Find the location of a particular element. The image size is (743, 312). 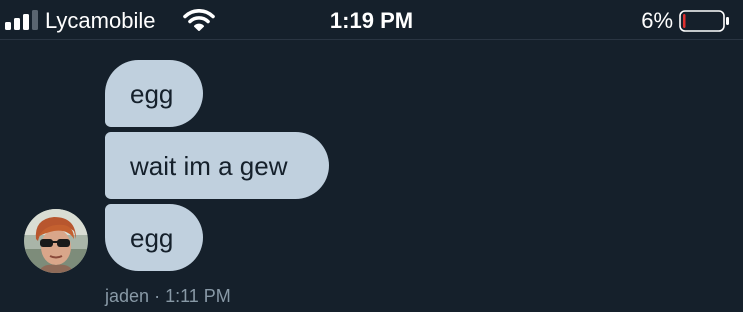

avatar is located at coordinates (56, 241).